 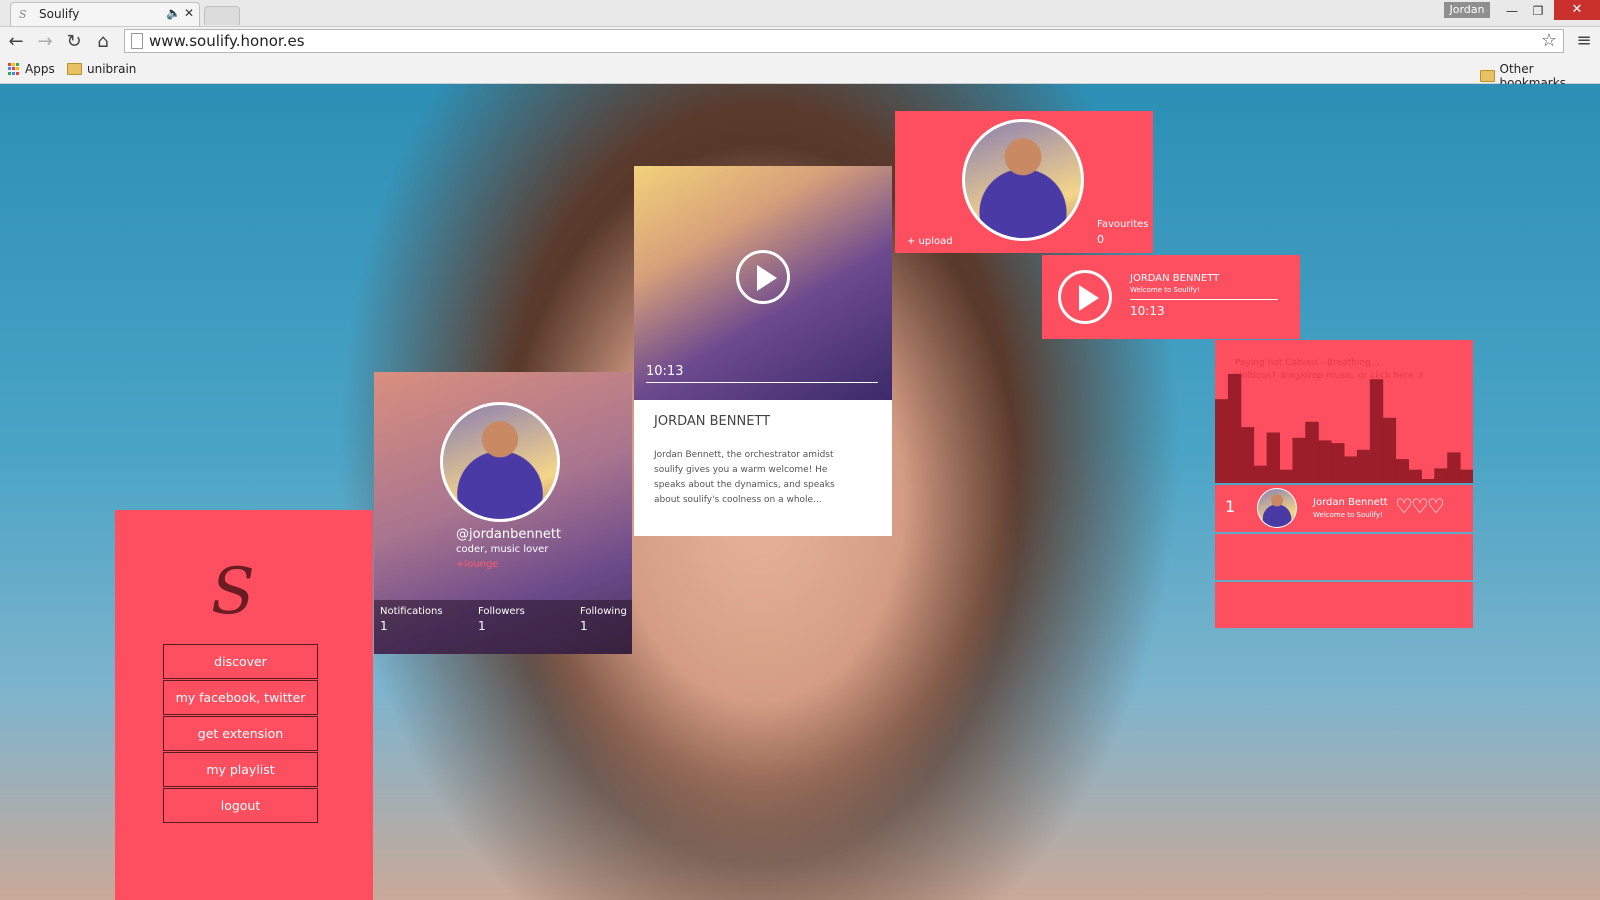 What do you see at coordinates (762, 382) in the screenshot?
I see `video-progress-line` at bounding box center [762, 382].